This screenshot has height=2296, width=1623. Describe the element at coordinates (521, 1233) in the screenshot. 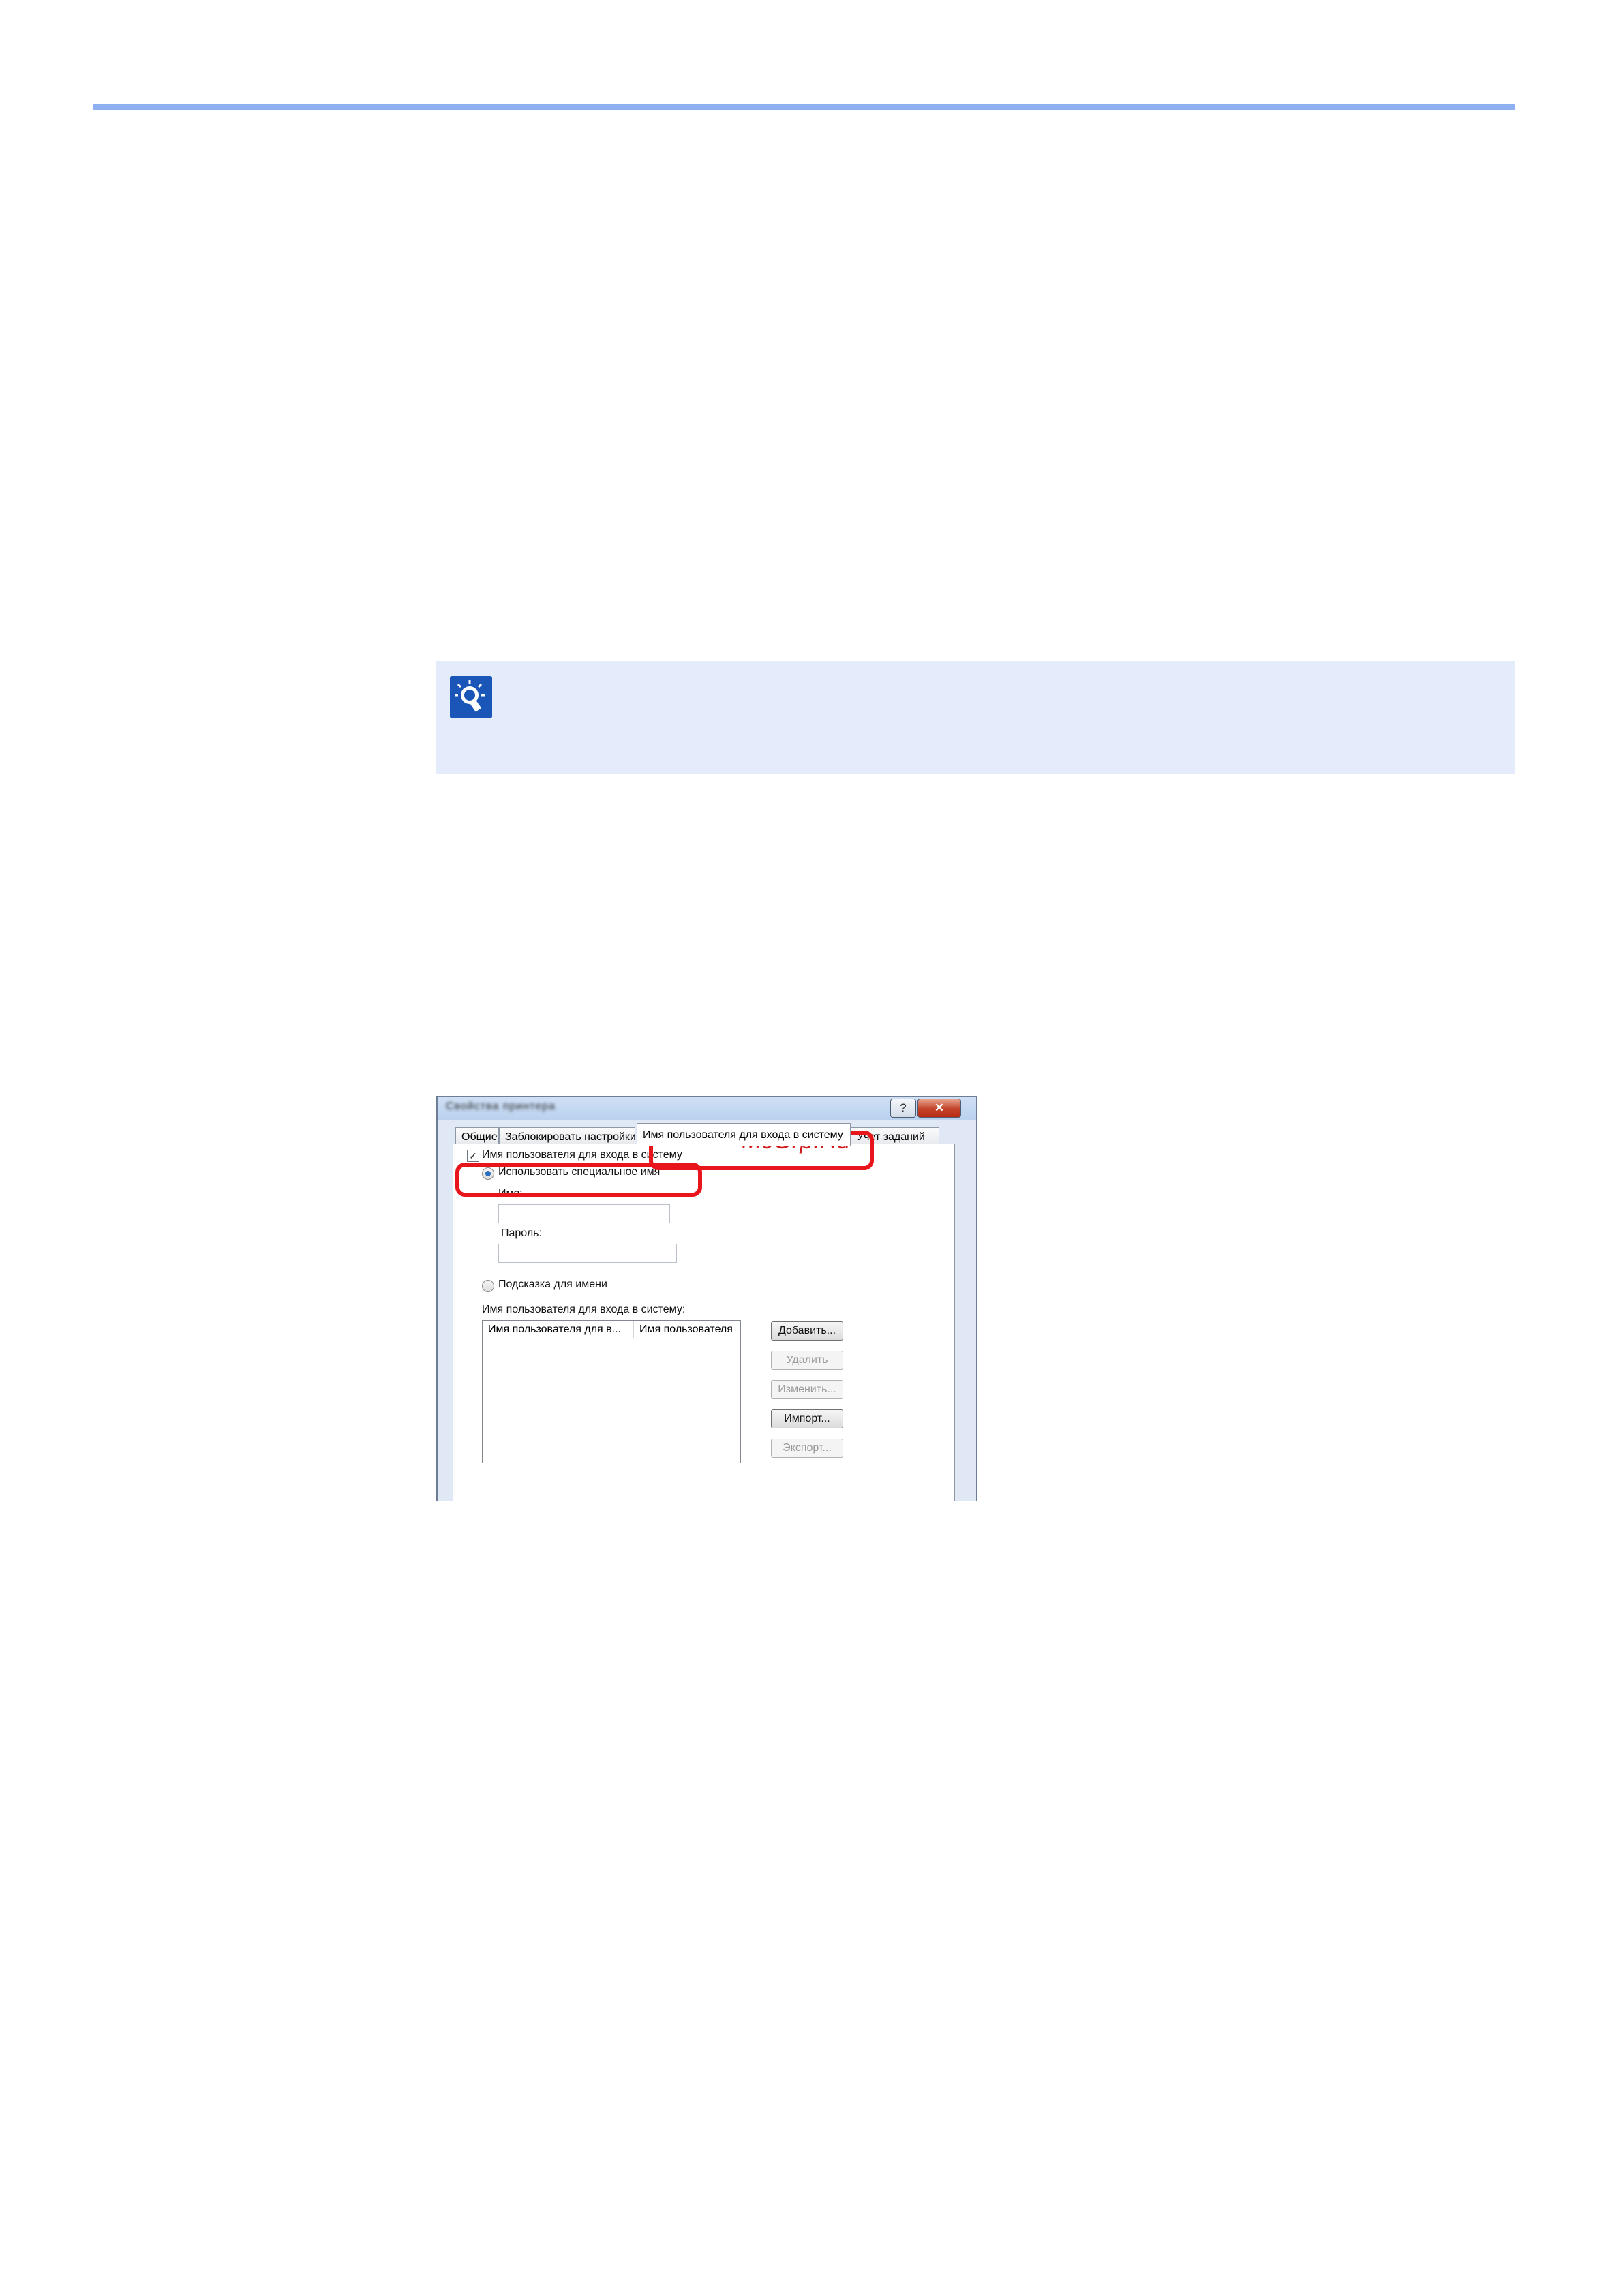

I see `password-field-label: Пароль:` at that location.